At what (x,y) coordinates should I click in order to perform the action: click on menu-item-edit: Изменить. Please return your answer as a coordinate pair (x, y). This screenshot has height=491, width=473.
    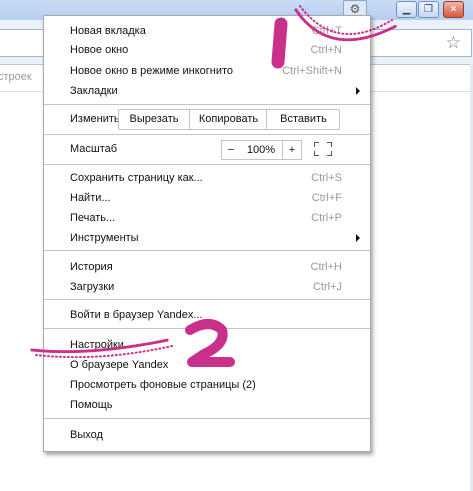
    Looking at the image, I should click on (95, 119).